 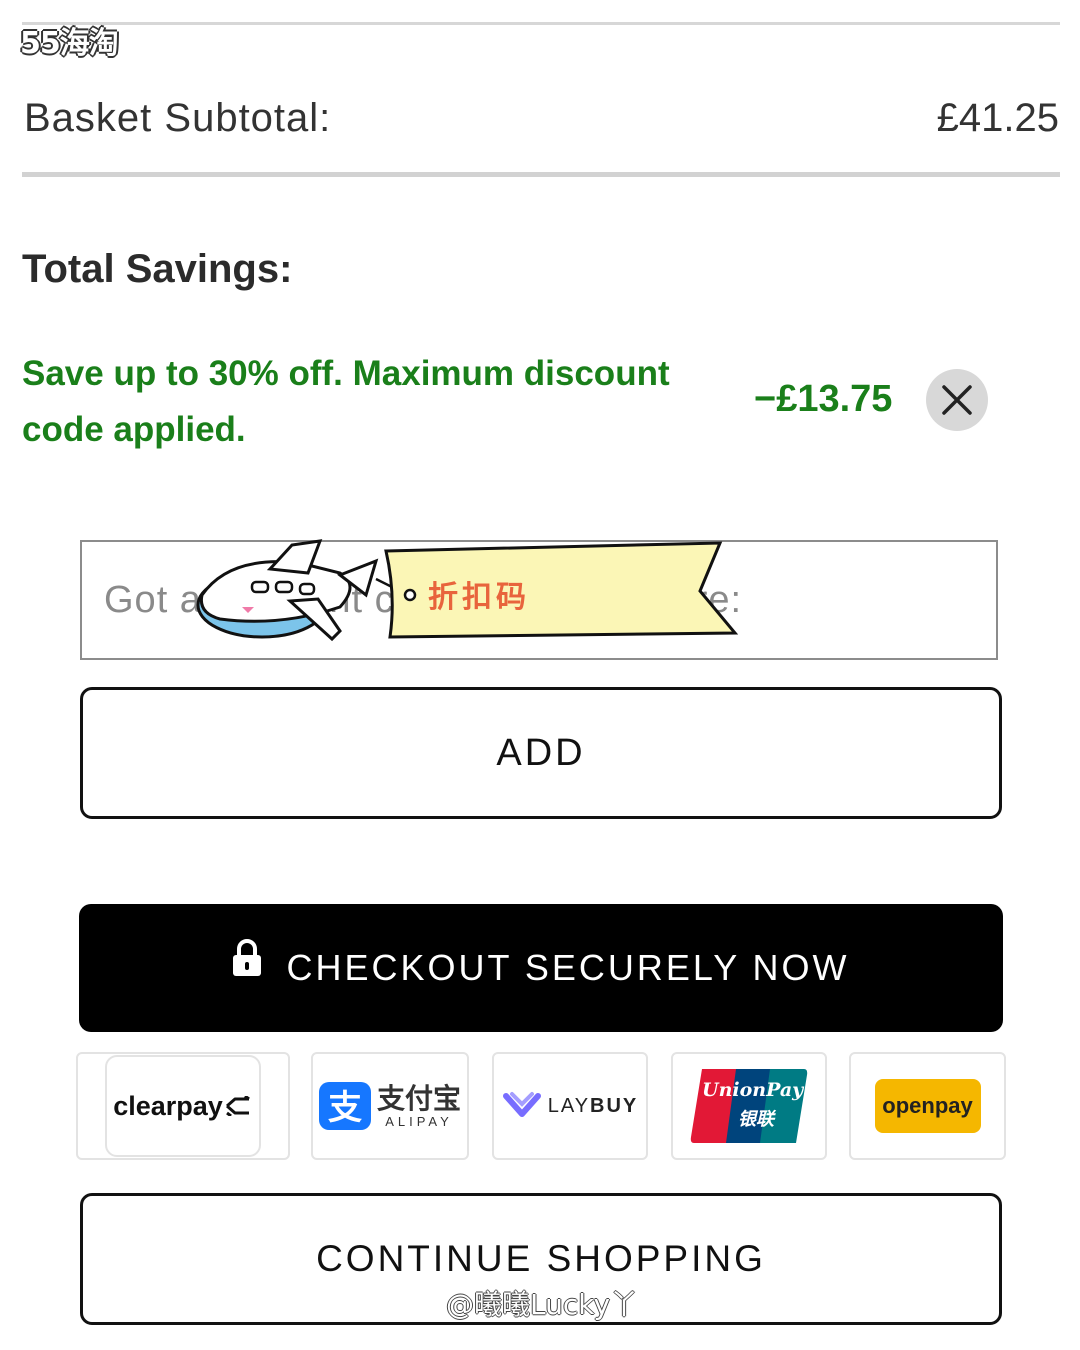 What do you see at coordinates (568, 967) in the screenshot?
I see `checkout-label: CHECKOUT SECURELY NOW` at bounding box center [568, 967].